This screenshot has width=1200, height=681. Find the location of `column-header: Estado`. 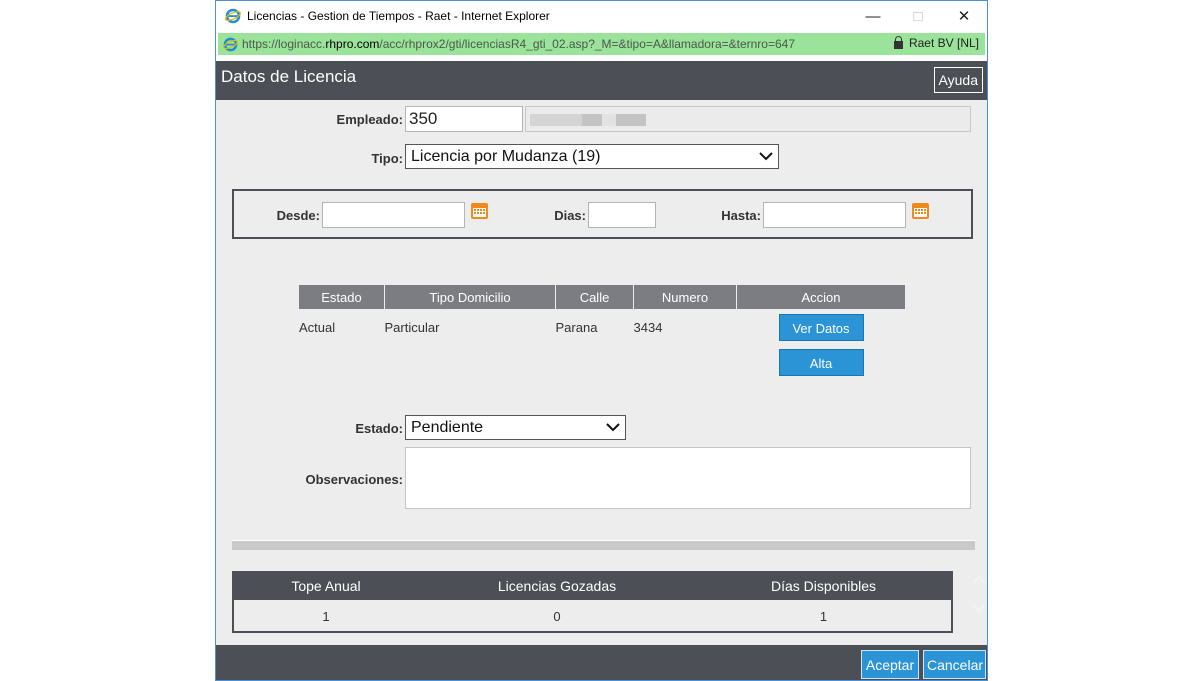

column-header: Estado is located at coordinates (342, 297).